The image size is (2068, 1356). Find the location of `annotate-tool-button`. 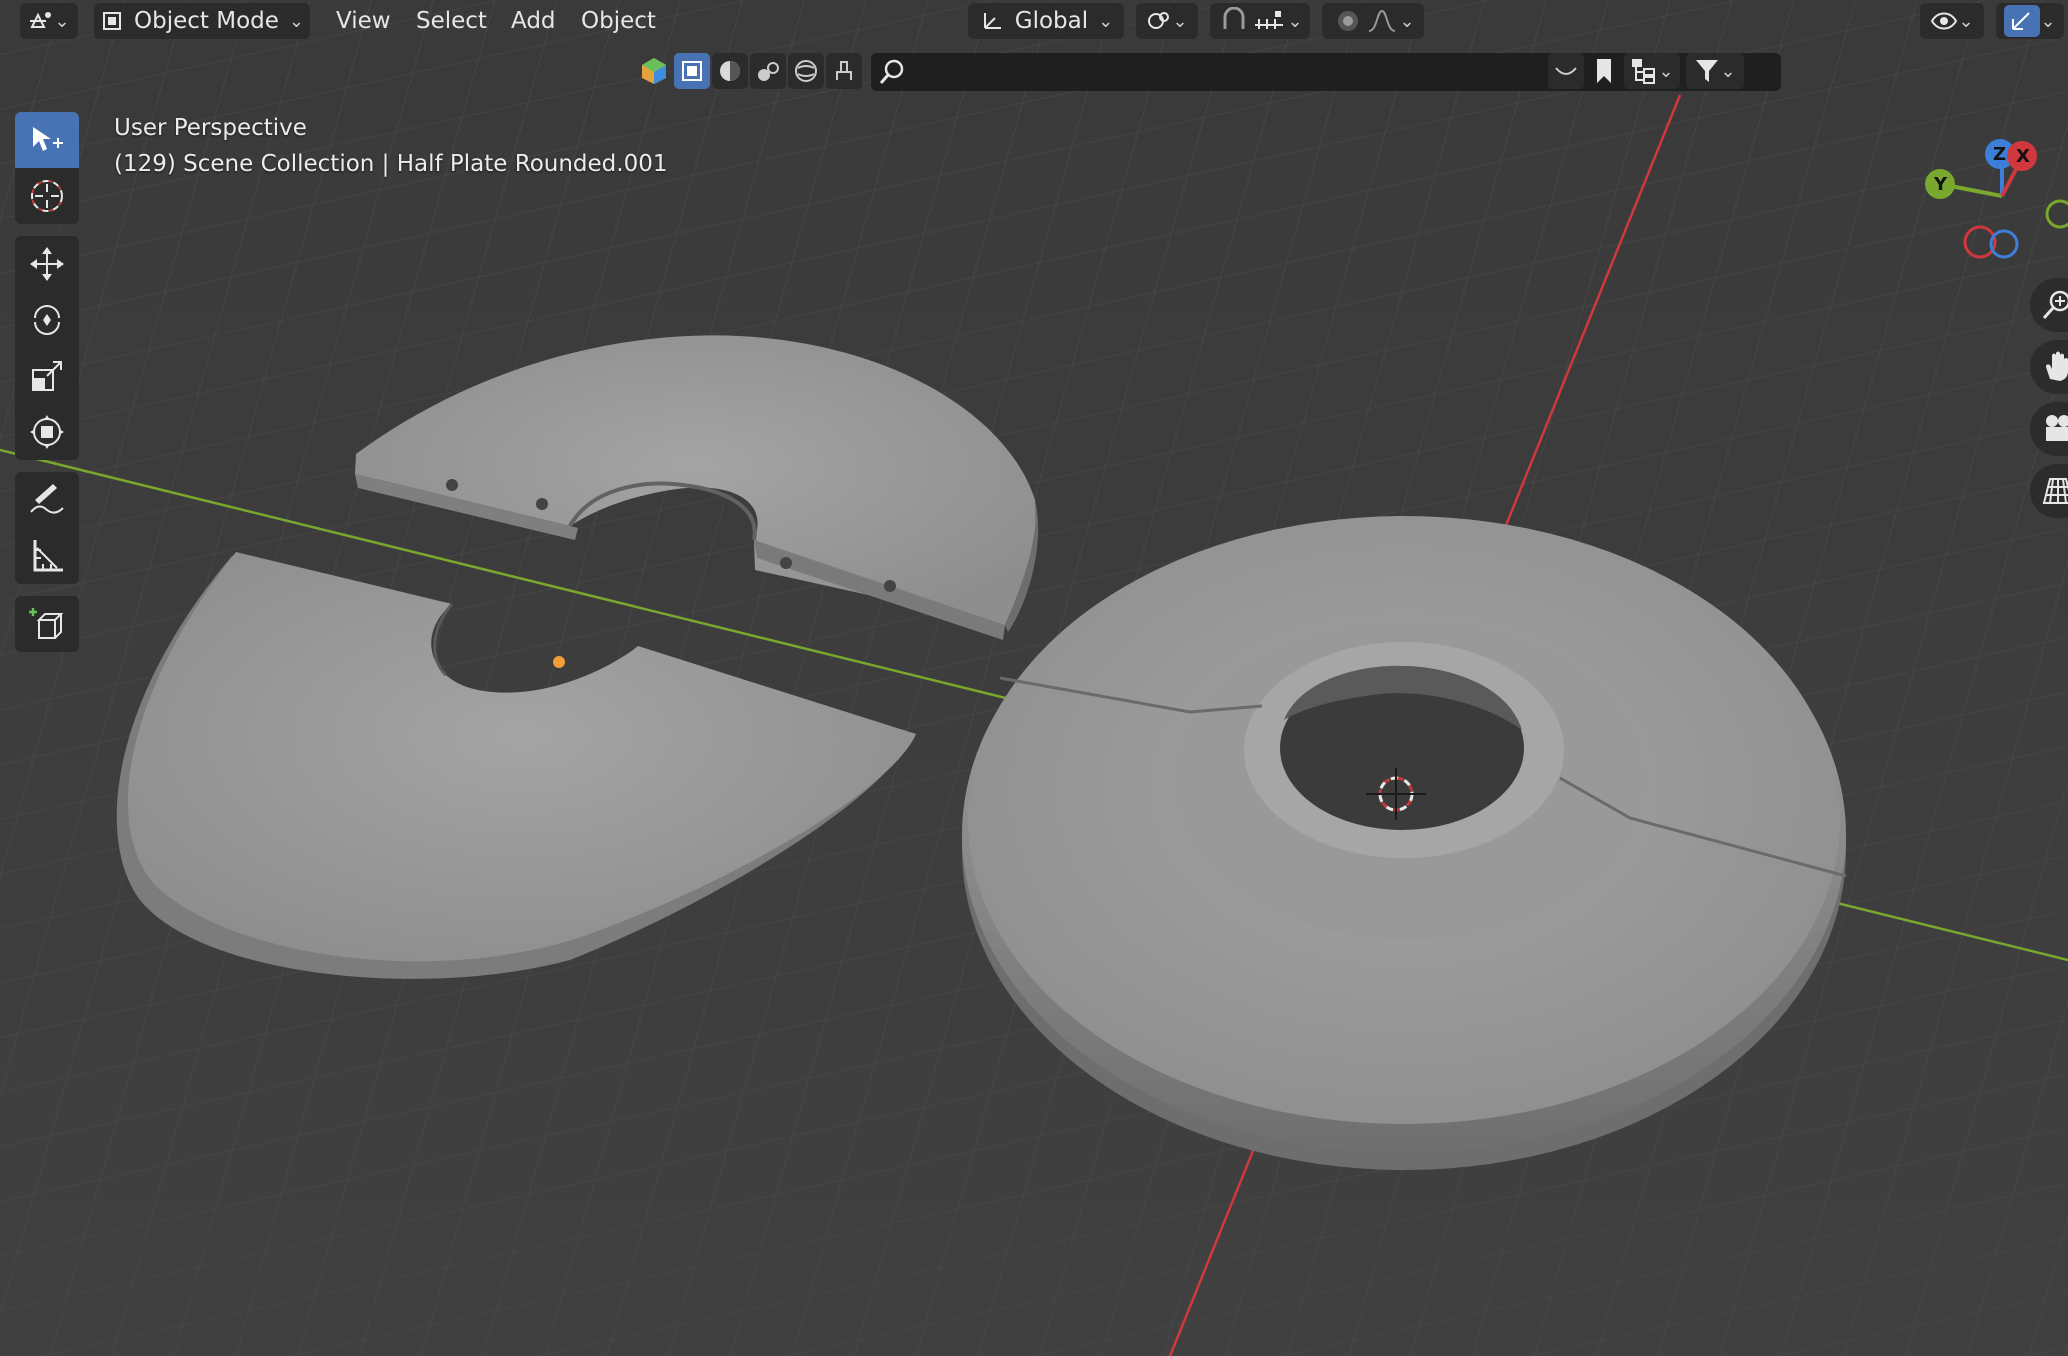

annotate-tool-button is located at coordinates (47, 500).